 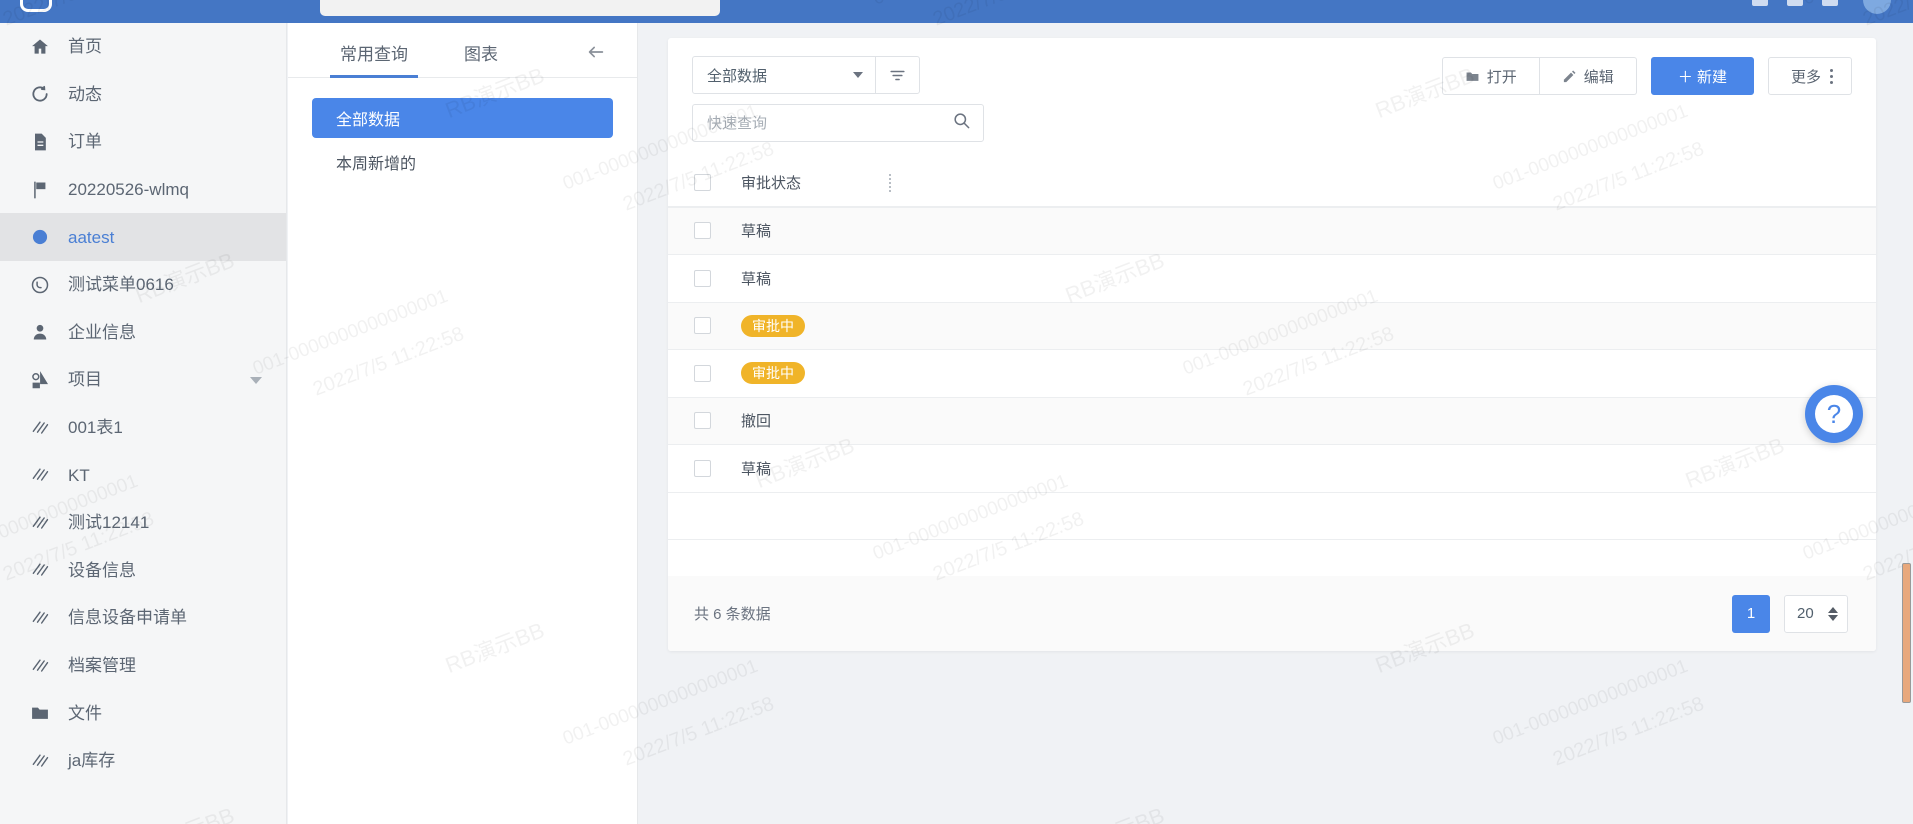 I want to click on sidebar-item-label: 首页, so click(x=85, y=47).